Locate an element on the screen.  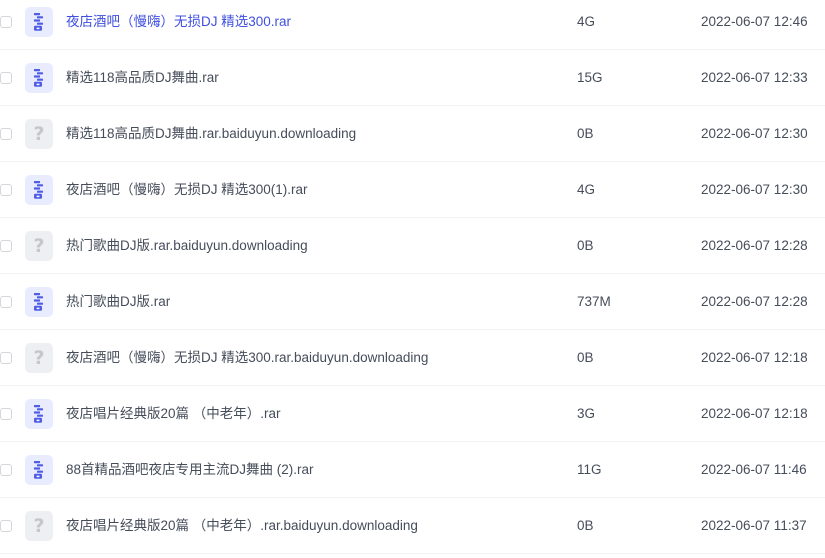
file-size: 737M is located at coordinates (594, 301).